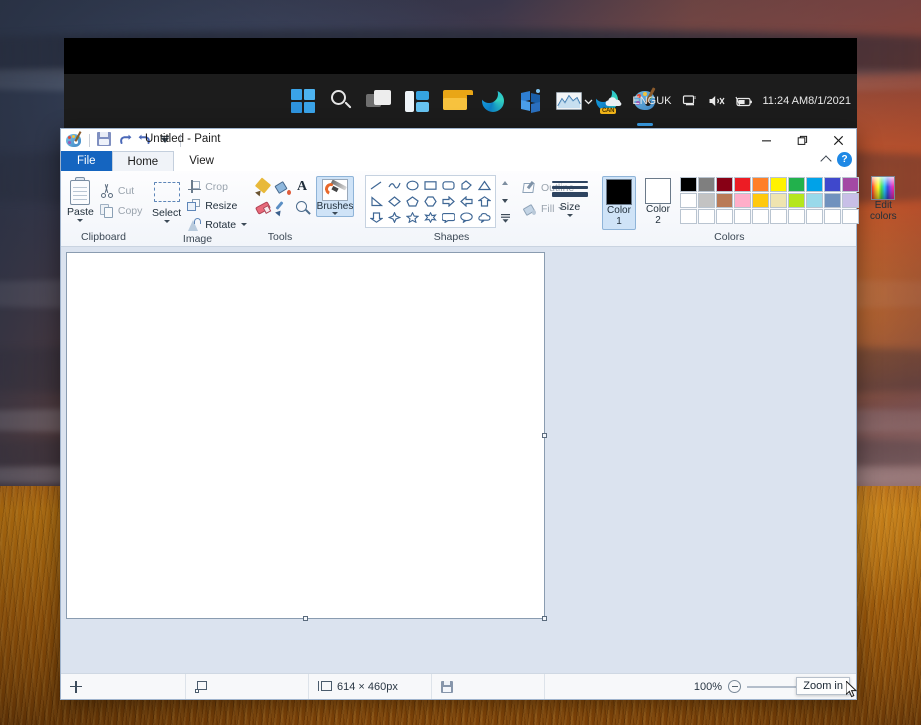 This screenshot has height=725, width=921. Describe the element at coordinates (376, 201) in the screenshot. I see `shape-right-triangle` at that location.